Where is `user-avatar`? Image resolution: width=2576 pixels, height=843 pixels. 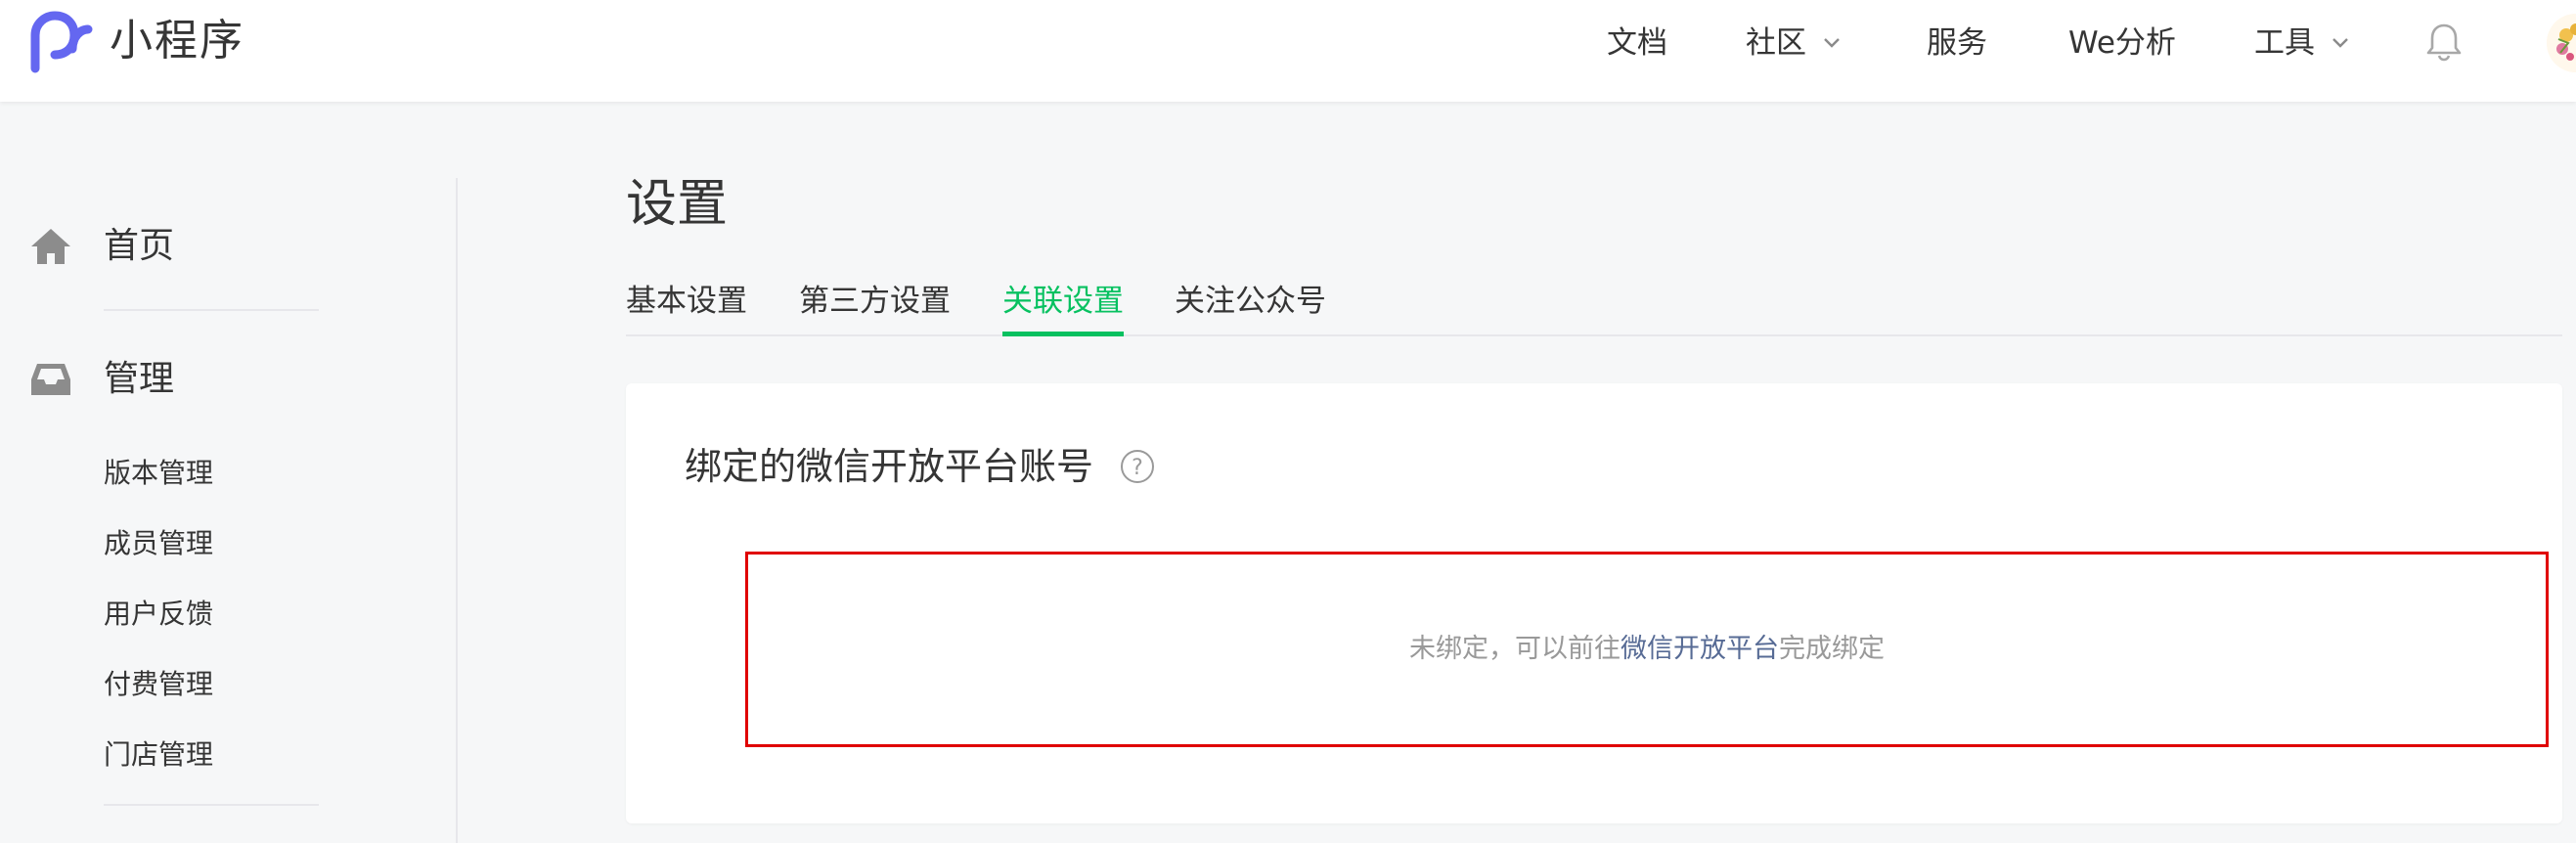 user-avatar is located at coordinates (2561, 43).